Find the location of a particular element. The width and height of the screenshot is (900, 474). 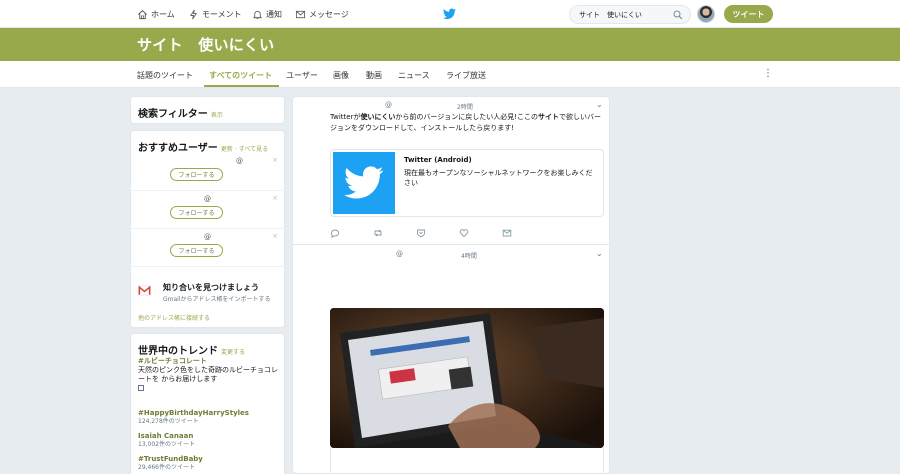

nav-moments-label: モーメント is located at coordinates (222, 14).